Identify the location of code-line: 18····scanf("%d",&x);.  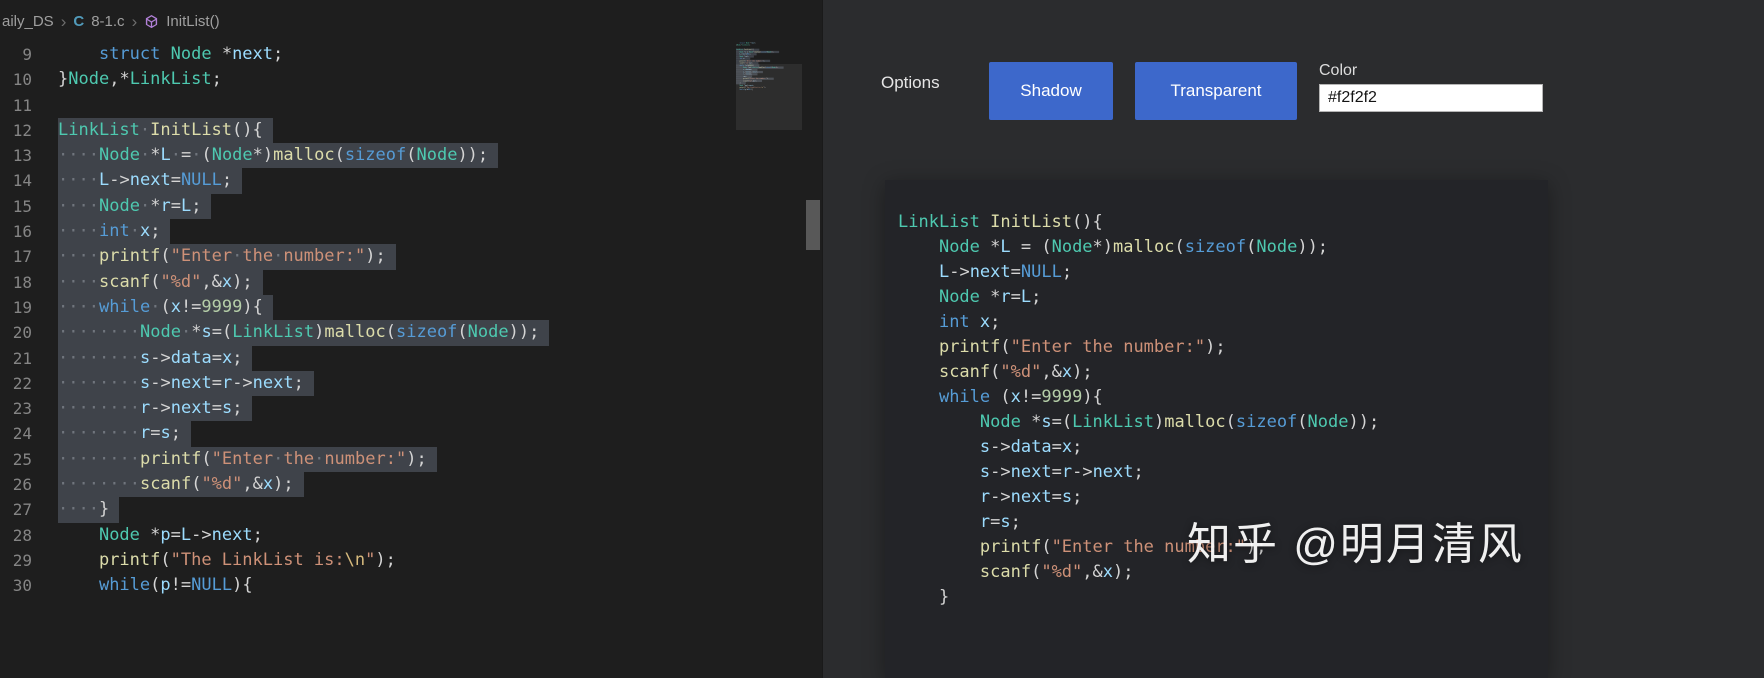
(411, 282).